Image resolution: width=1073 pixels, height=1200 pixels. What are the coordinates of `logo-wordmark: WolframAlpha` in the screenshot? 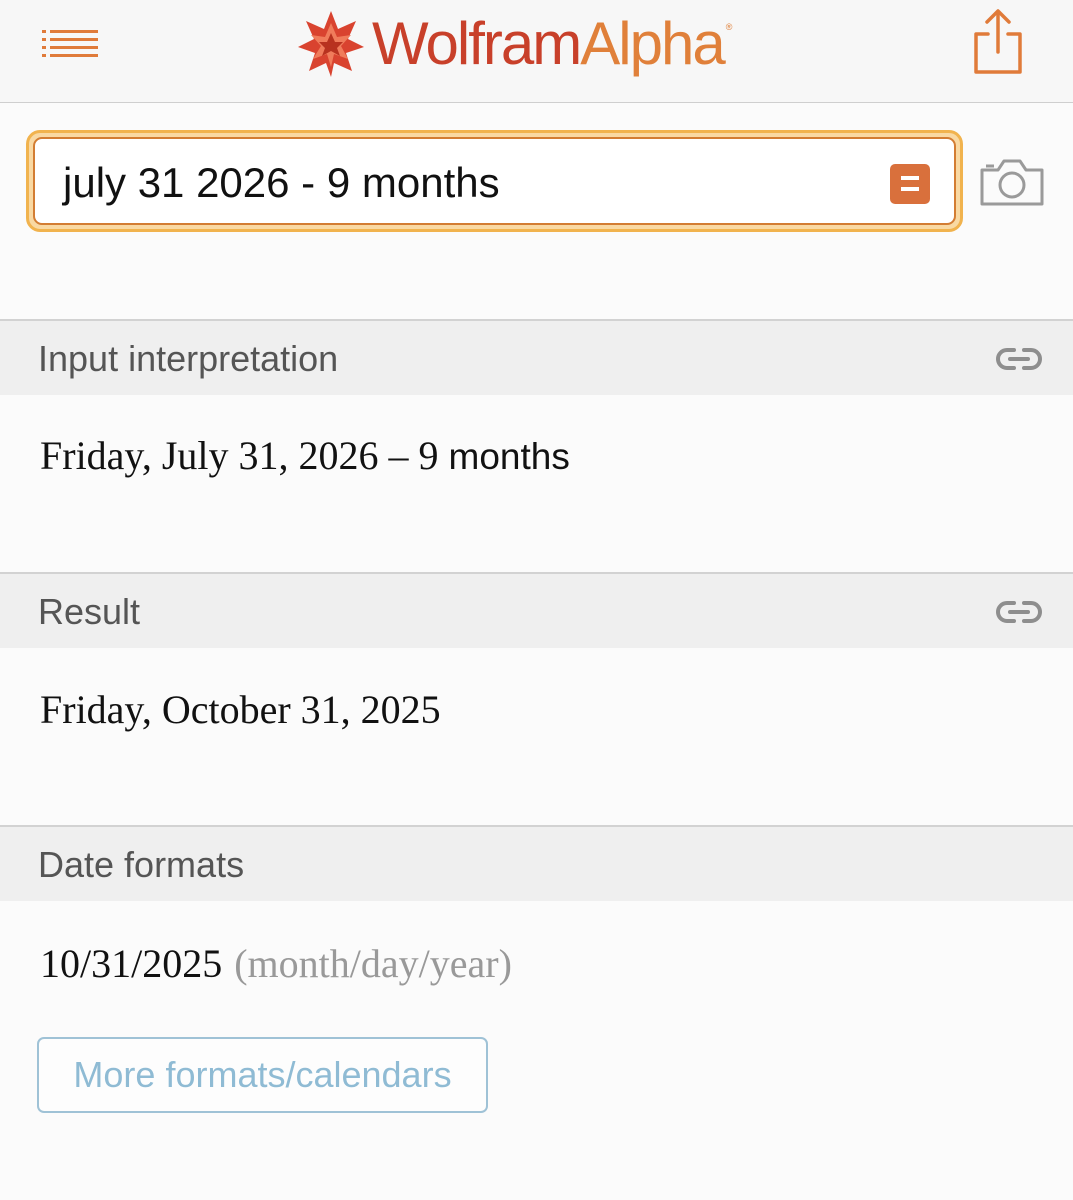 It's located at (549, 44).